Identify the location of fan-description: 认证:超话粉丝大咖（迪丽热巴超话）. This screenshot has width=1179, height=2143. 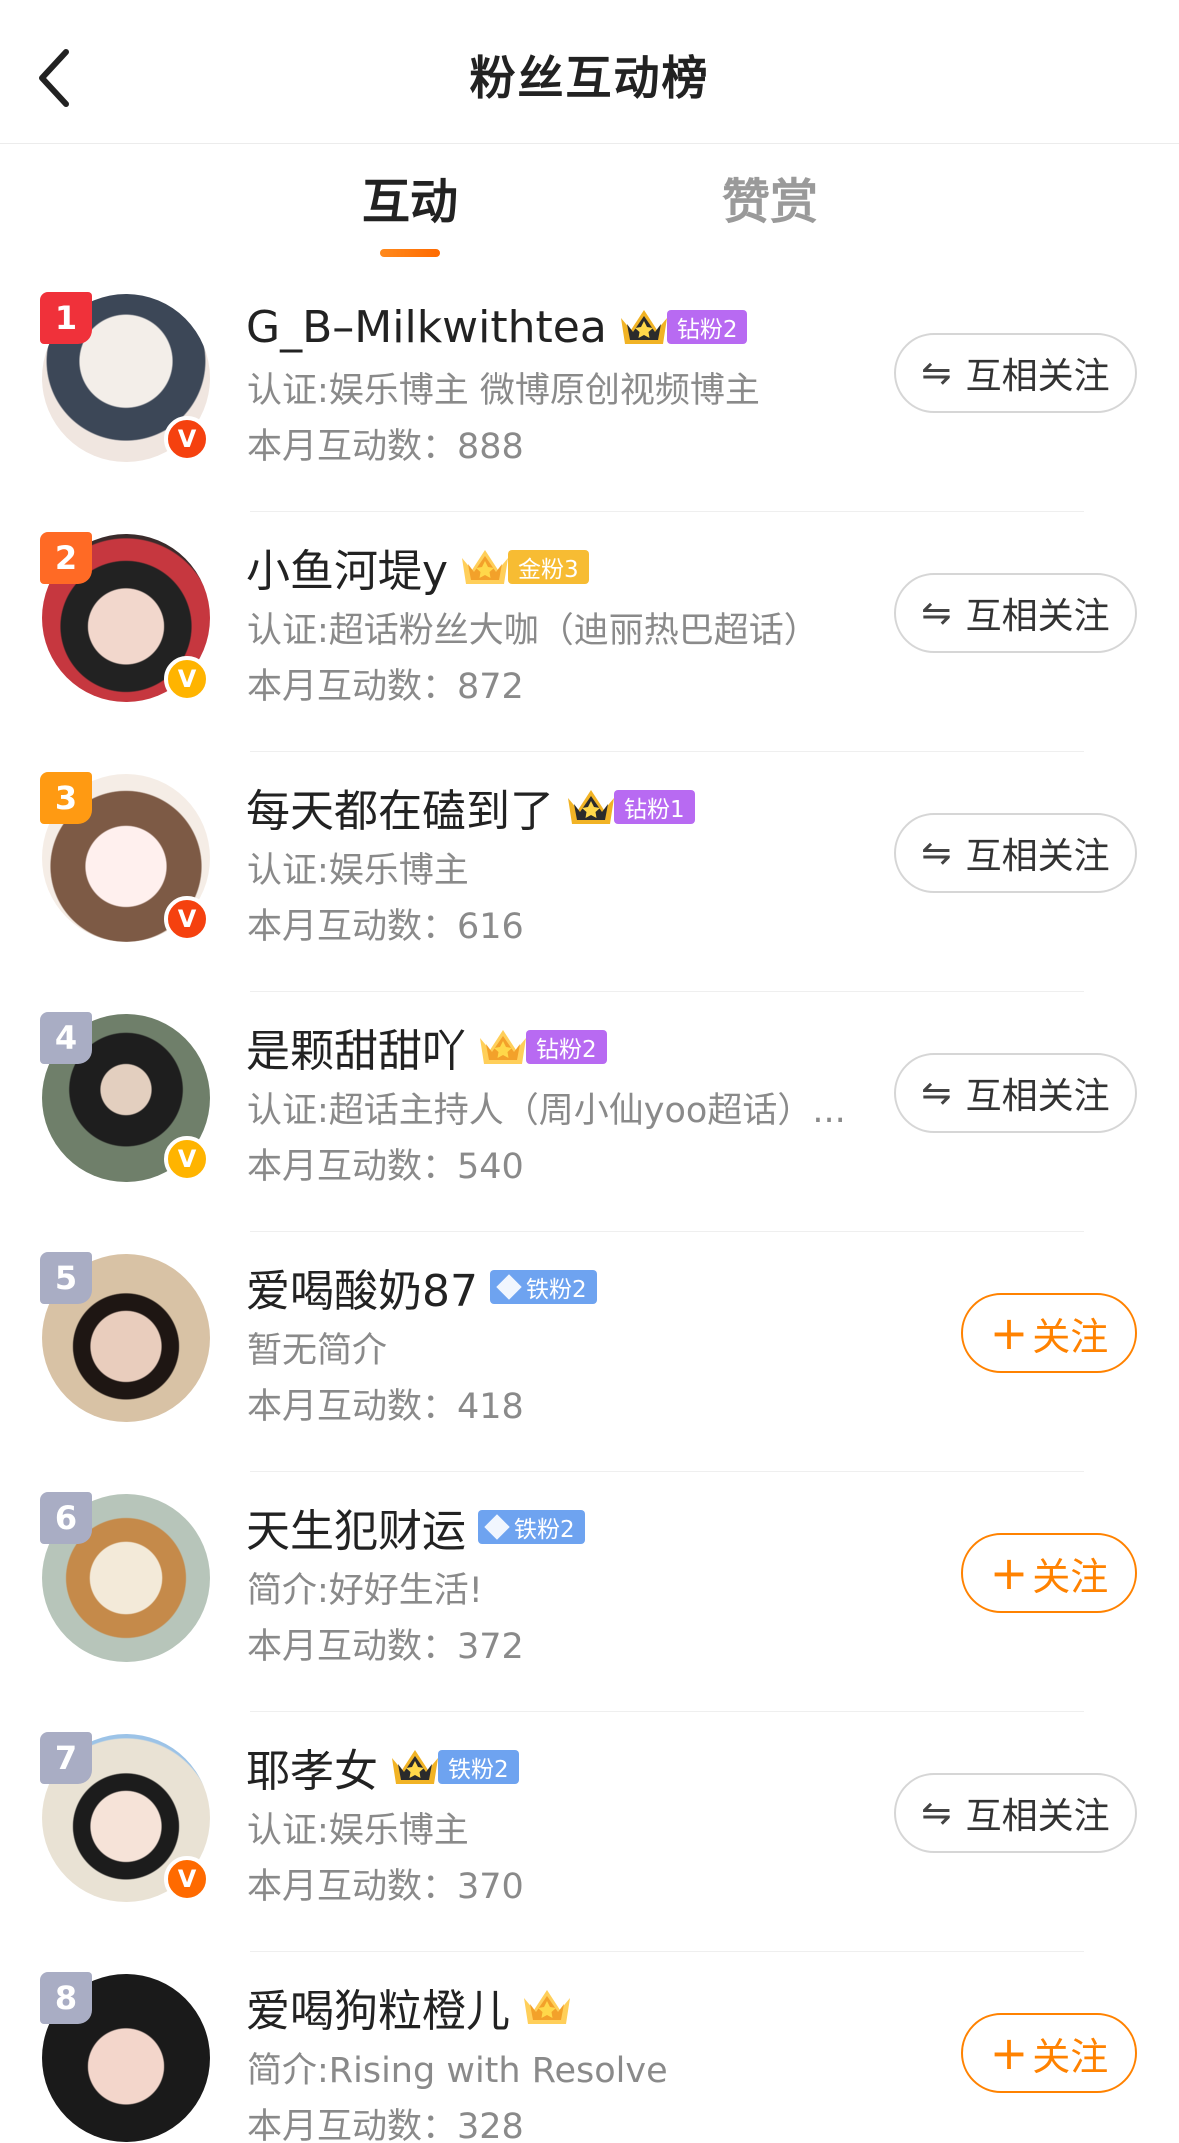
(533, 631).